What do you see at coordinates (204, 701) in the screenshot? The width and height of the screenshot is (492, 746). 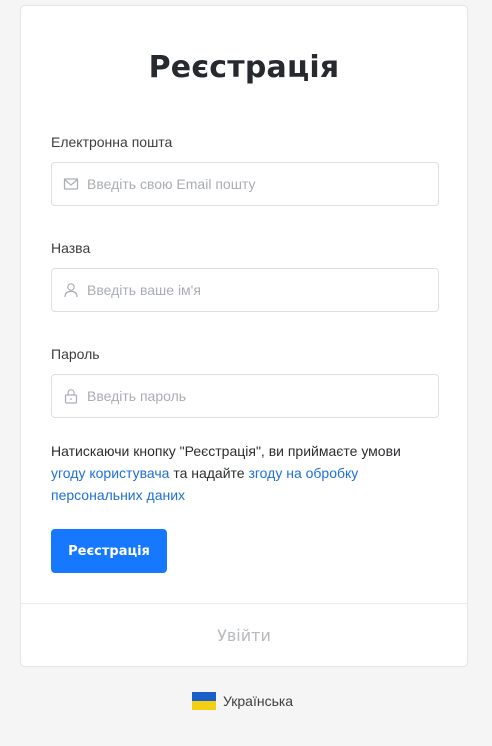 I see `ukraine-flag-icon` at bounding box center [204, 701].